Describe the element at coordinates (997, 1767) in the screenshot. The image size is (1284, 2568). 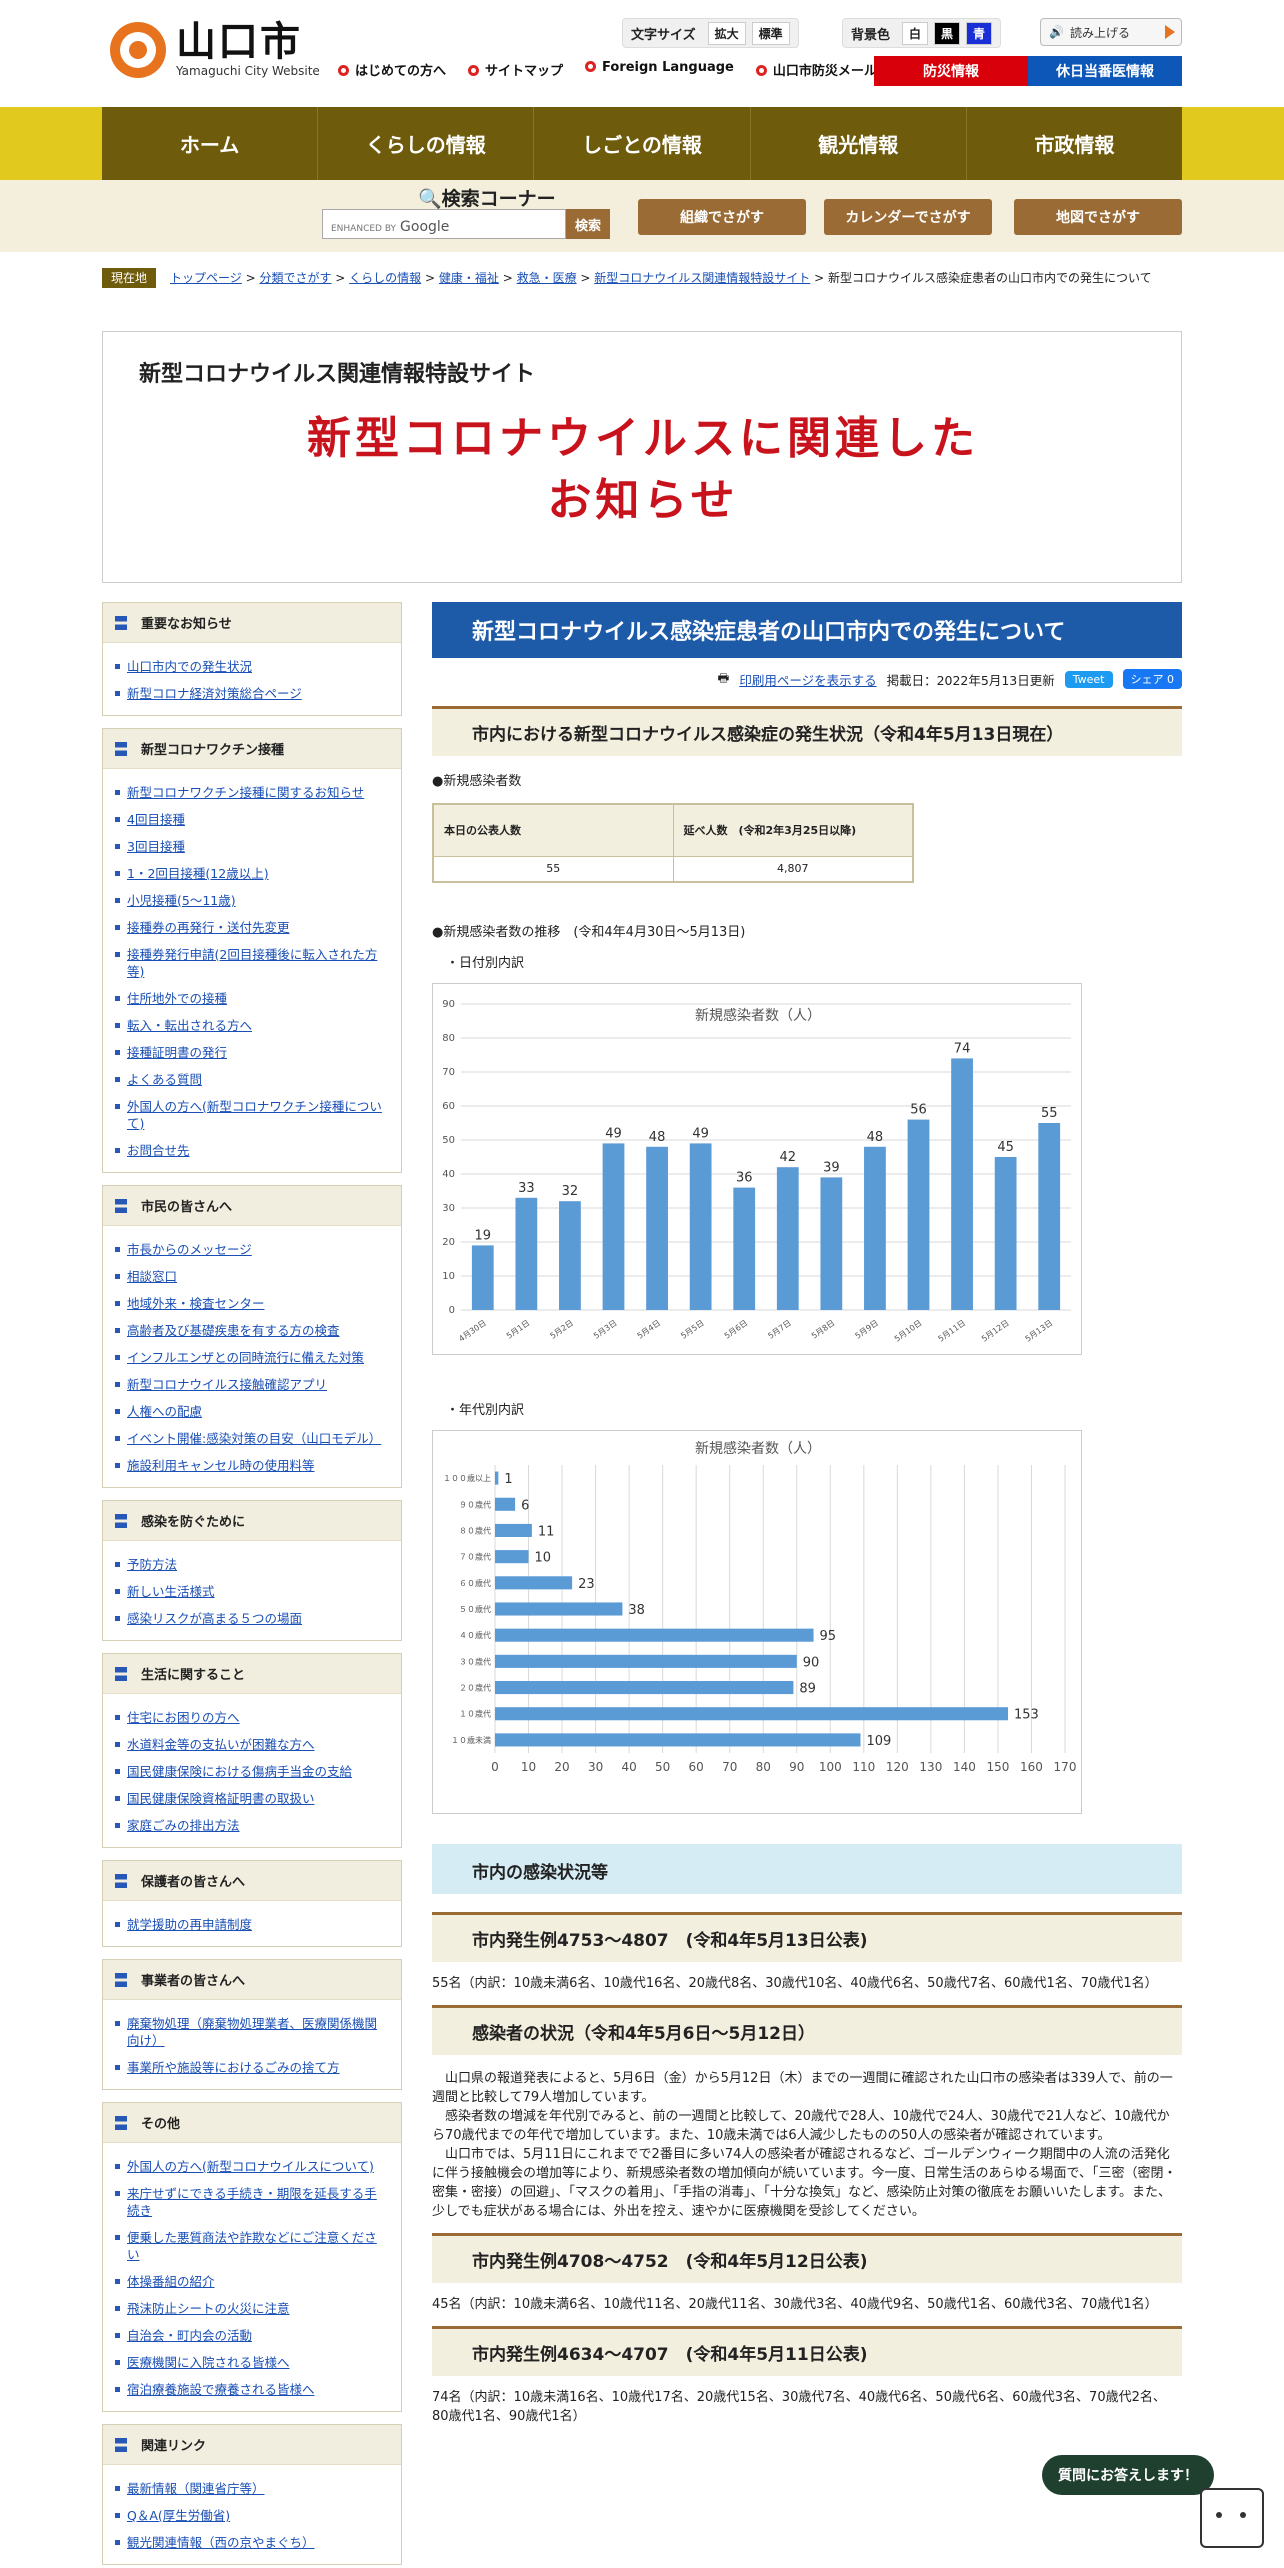
I see `x-tick-label: 150` at that location.